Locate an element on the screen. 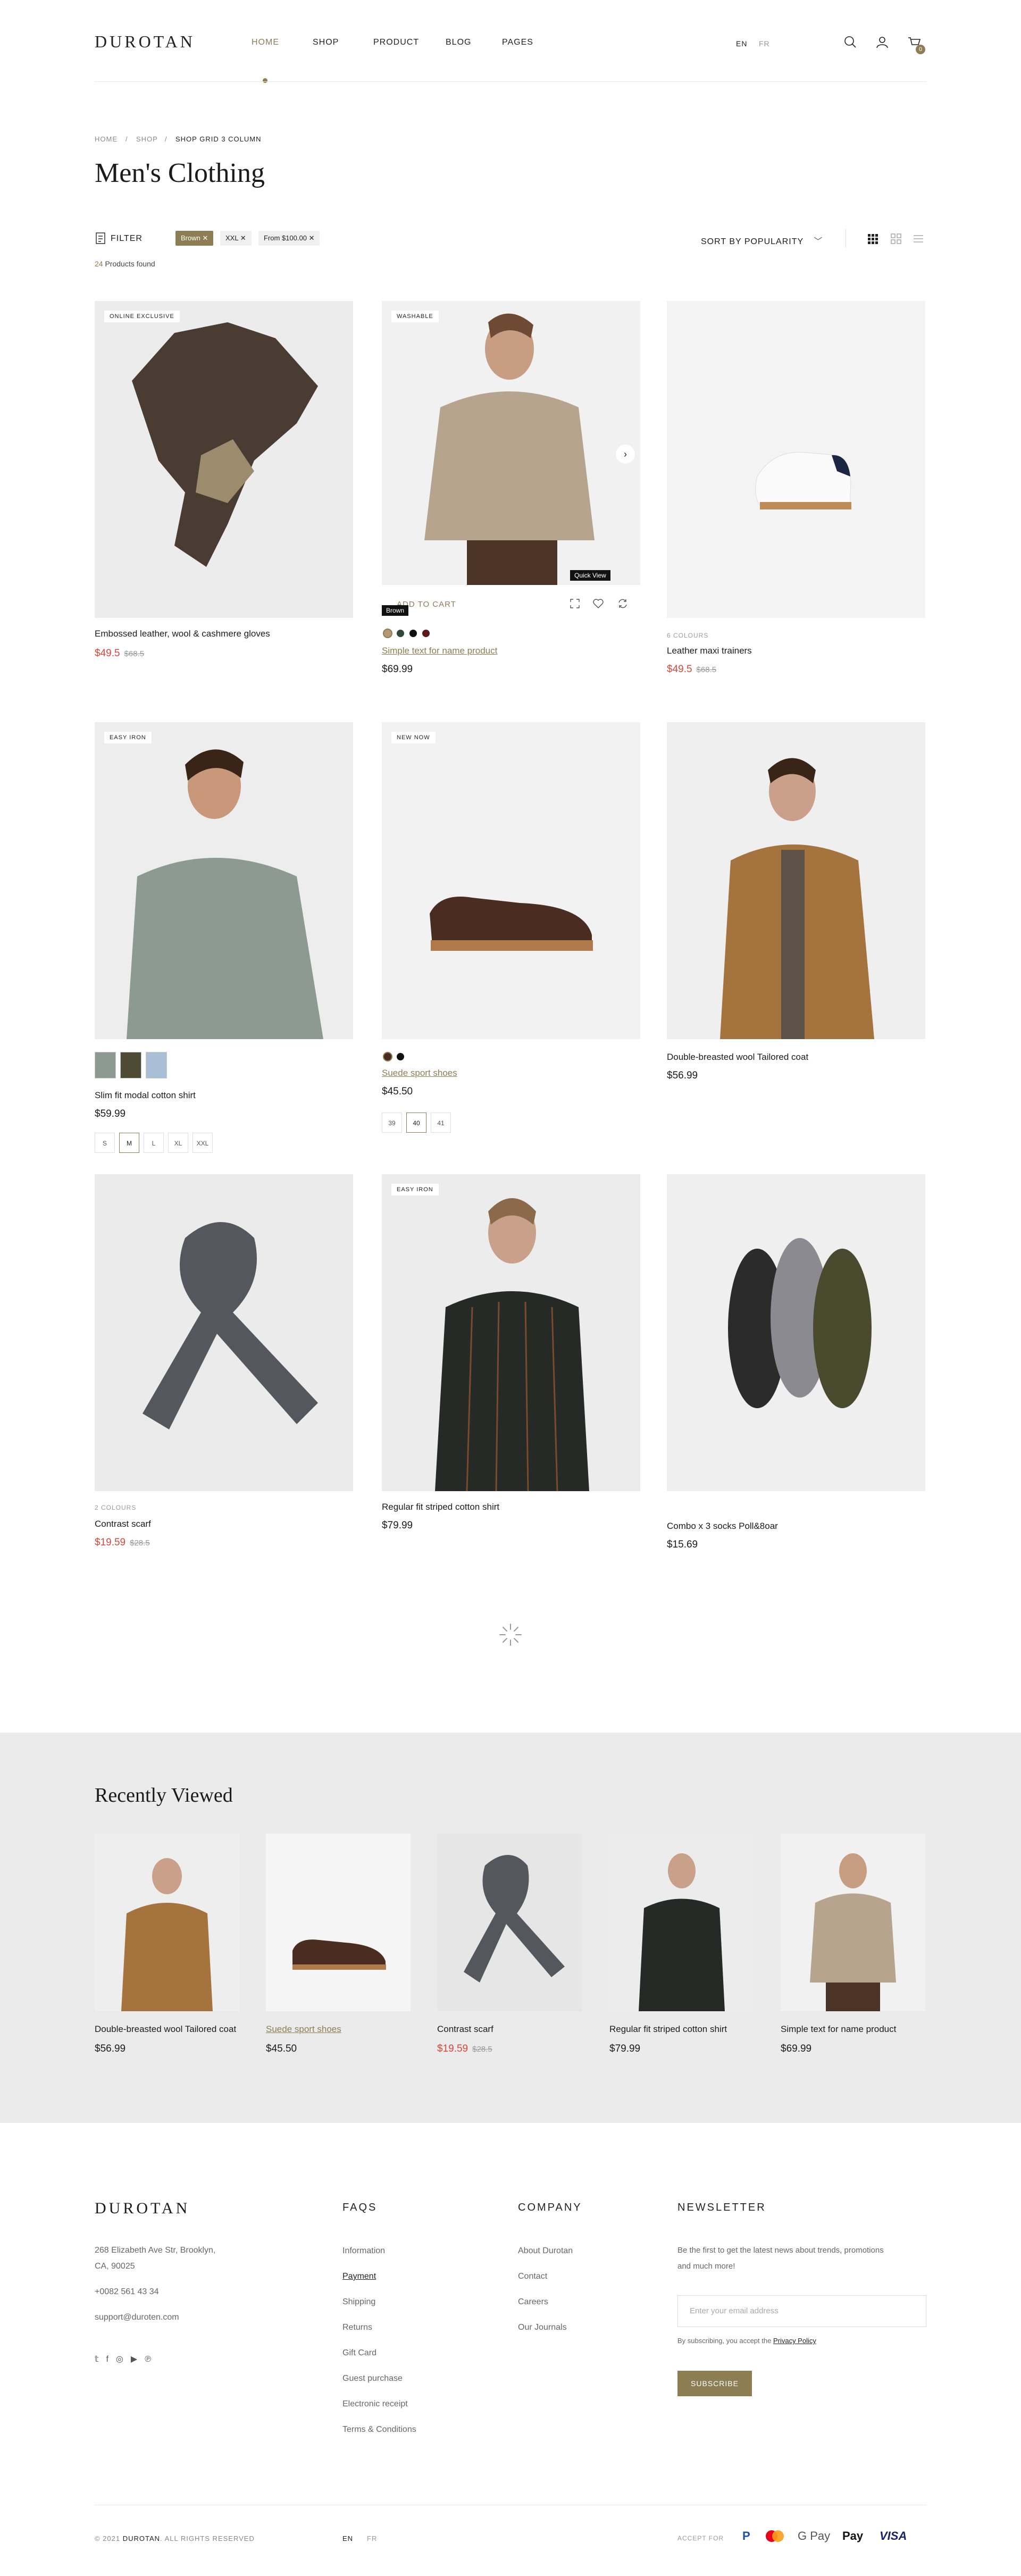 The image size is (1021, 2576). product-name: Double-breasted wool Tailored coat is located at coordinates (737, 1057).